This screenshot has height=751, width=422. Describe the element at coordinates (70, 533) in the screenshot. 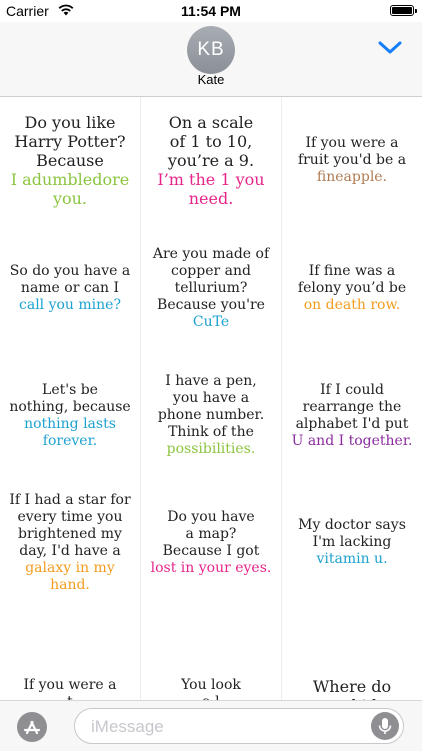

I see `sticker-setup-line: brightened my` at that location.